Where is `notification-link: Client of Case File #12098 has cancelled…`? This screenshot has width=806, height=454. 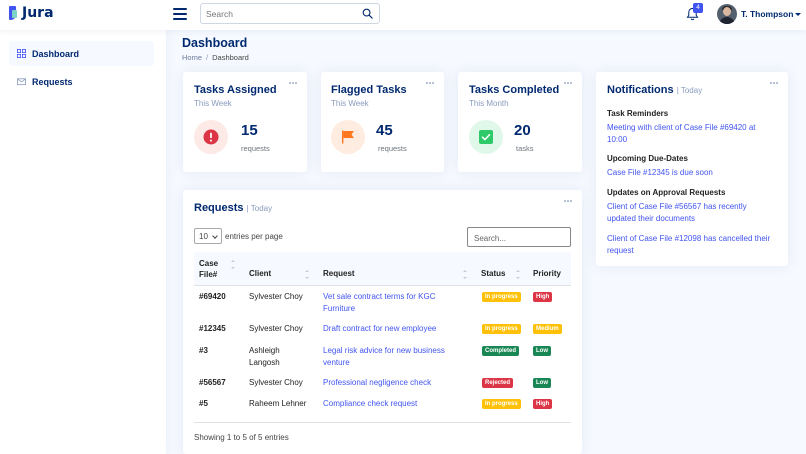 notification-link: Client of Case File #12098 has cancelled… is located at coordinates (692, 245).